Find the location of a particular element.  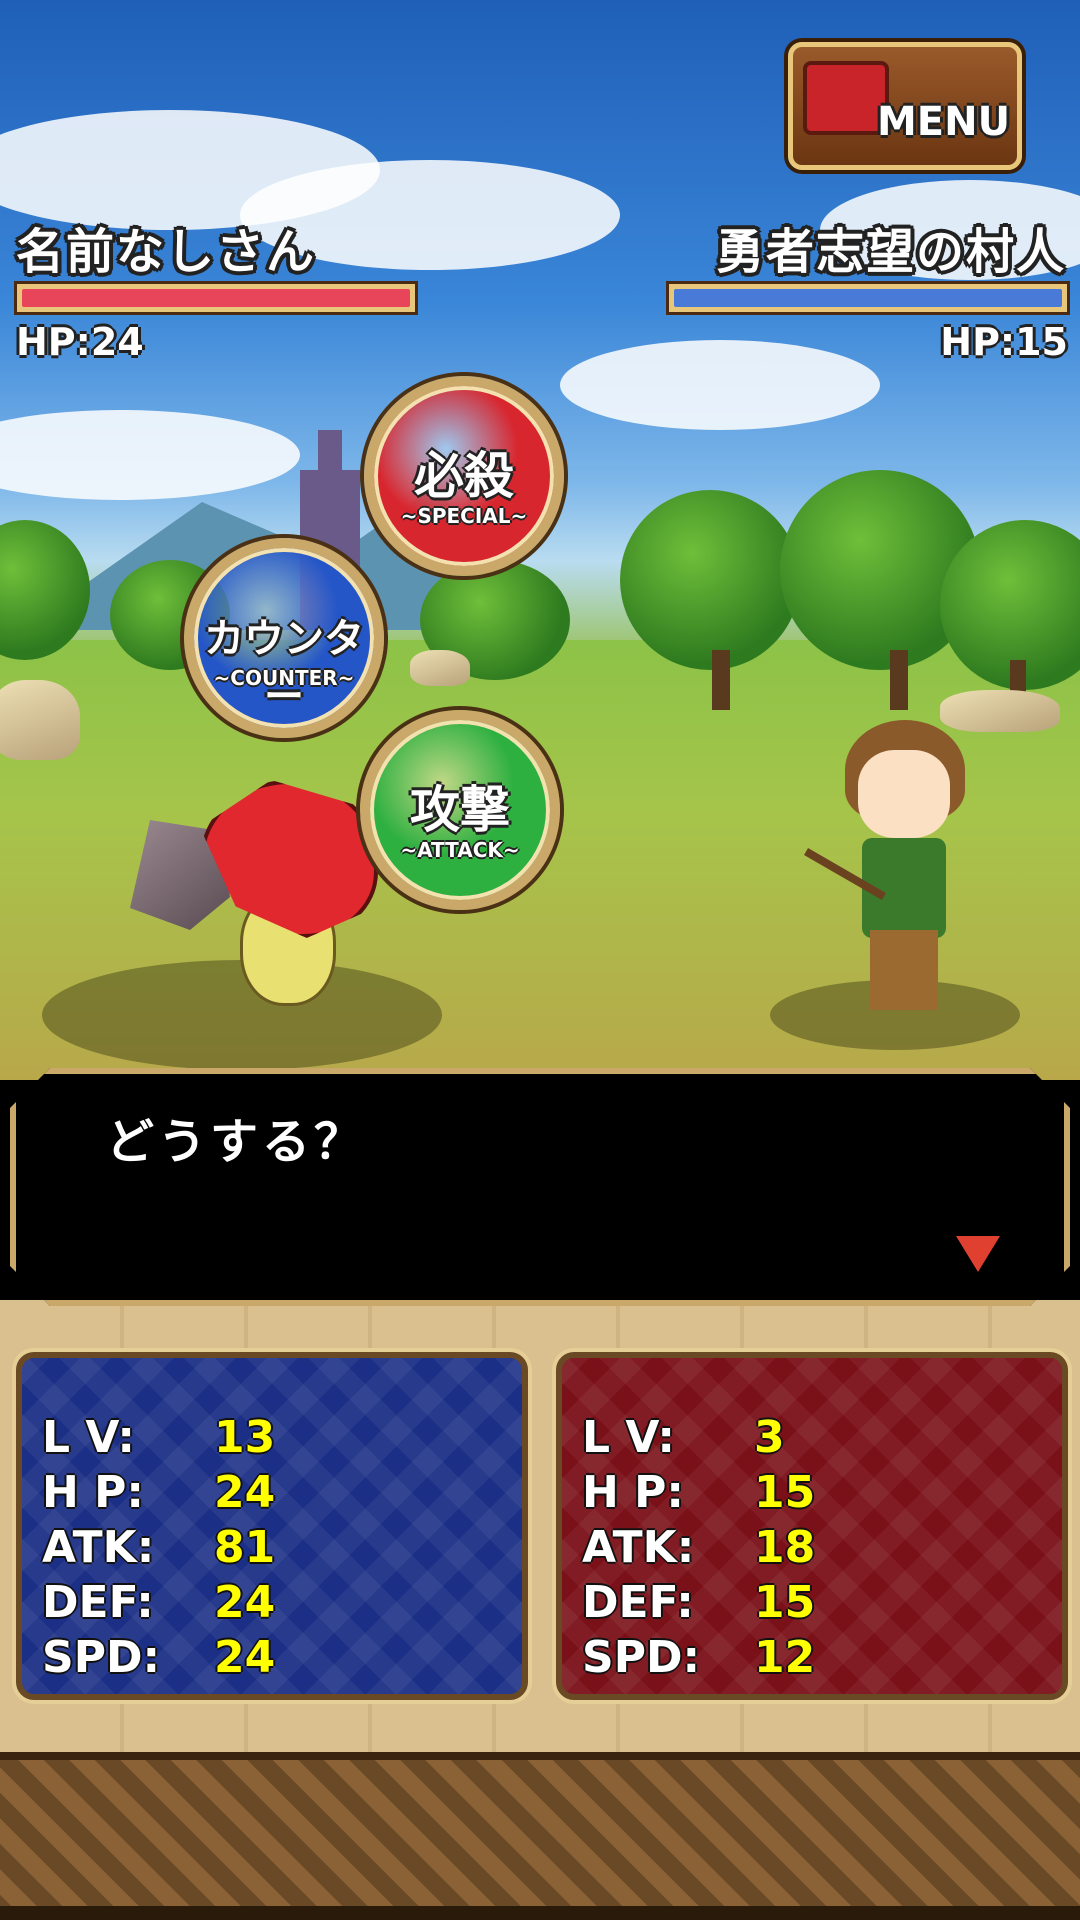

menu-button: MENU is located at coordinates (905, 106).